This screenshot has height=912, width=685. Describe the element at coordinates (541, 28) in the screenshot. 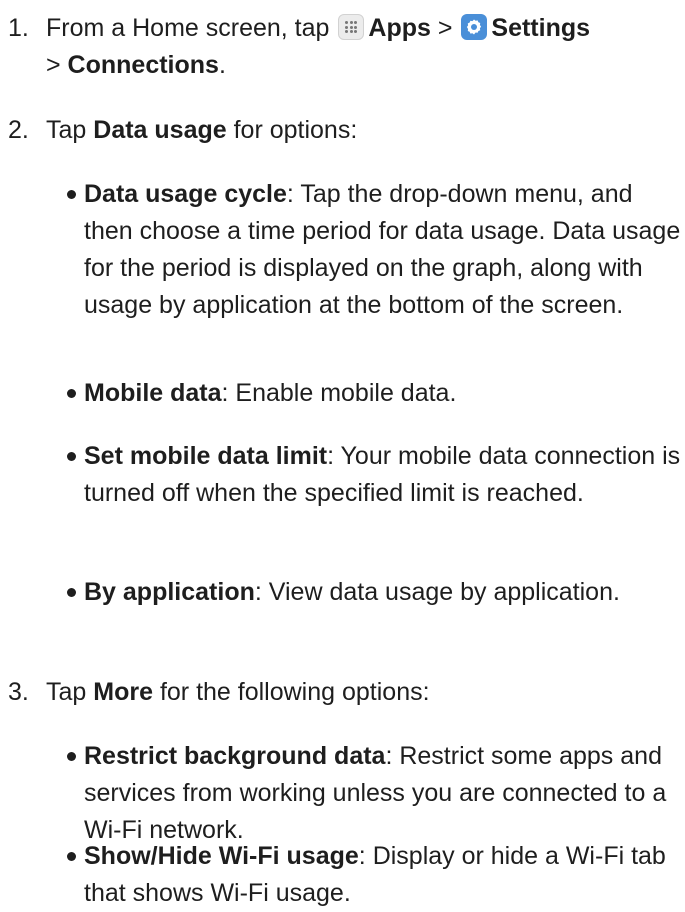

I see `settings-label: Settings` at that location.